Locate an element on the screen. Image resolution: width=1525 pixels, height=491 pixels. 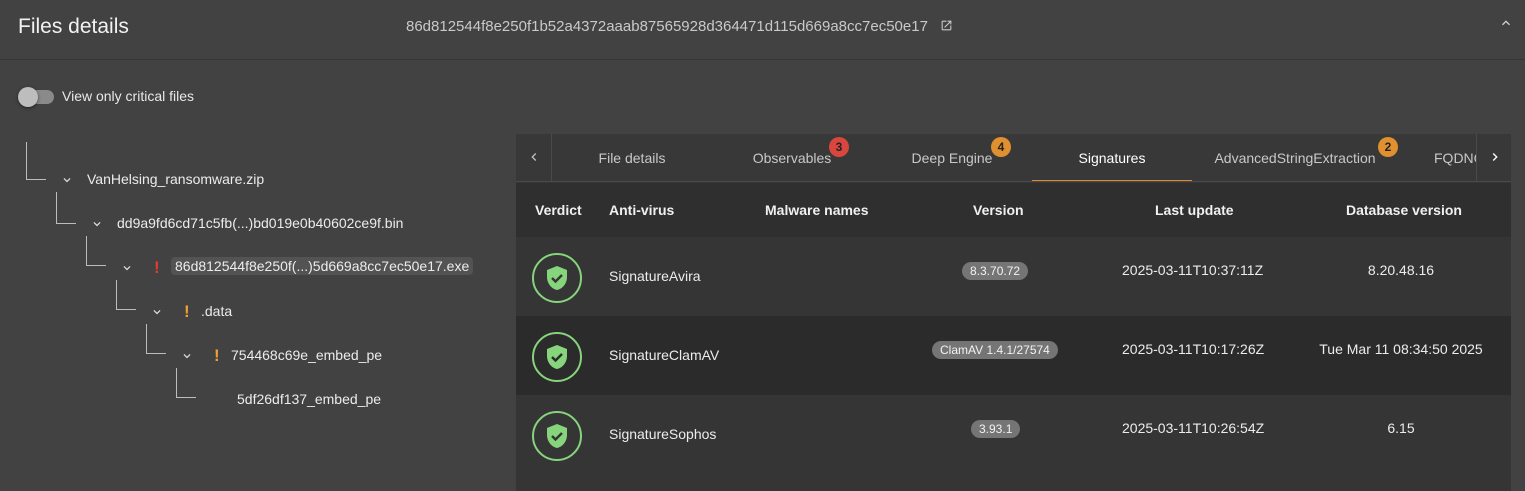
chevron-right-icon is located at coordinates (1495, 157).